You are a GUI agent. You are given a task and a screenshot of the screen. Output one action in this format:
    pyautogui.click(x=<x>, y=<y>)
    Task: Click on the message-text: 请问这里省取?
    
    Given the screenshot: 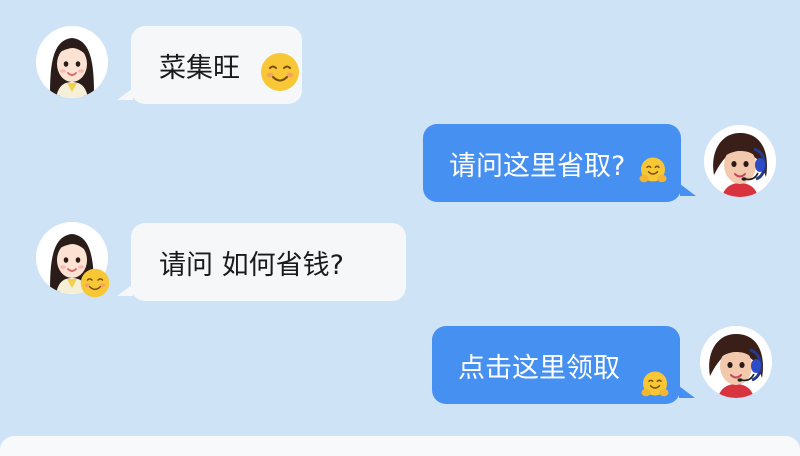 What is the action you would take?
    pyautogui.click(x=537, y=166)
    